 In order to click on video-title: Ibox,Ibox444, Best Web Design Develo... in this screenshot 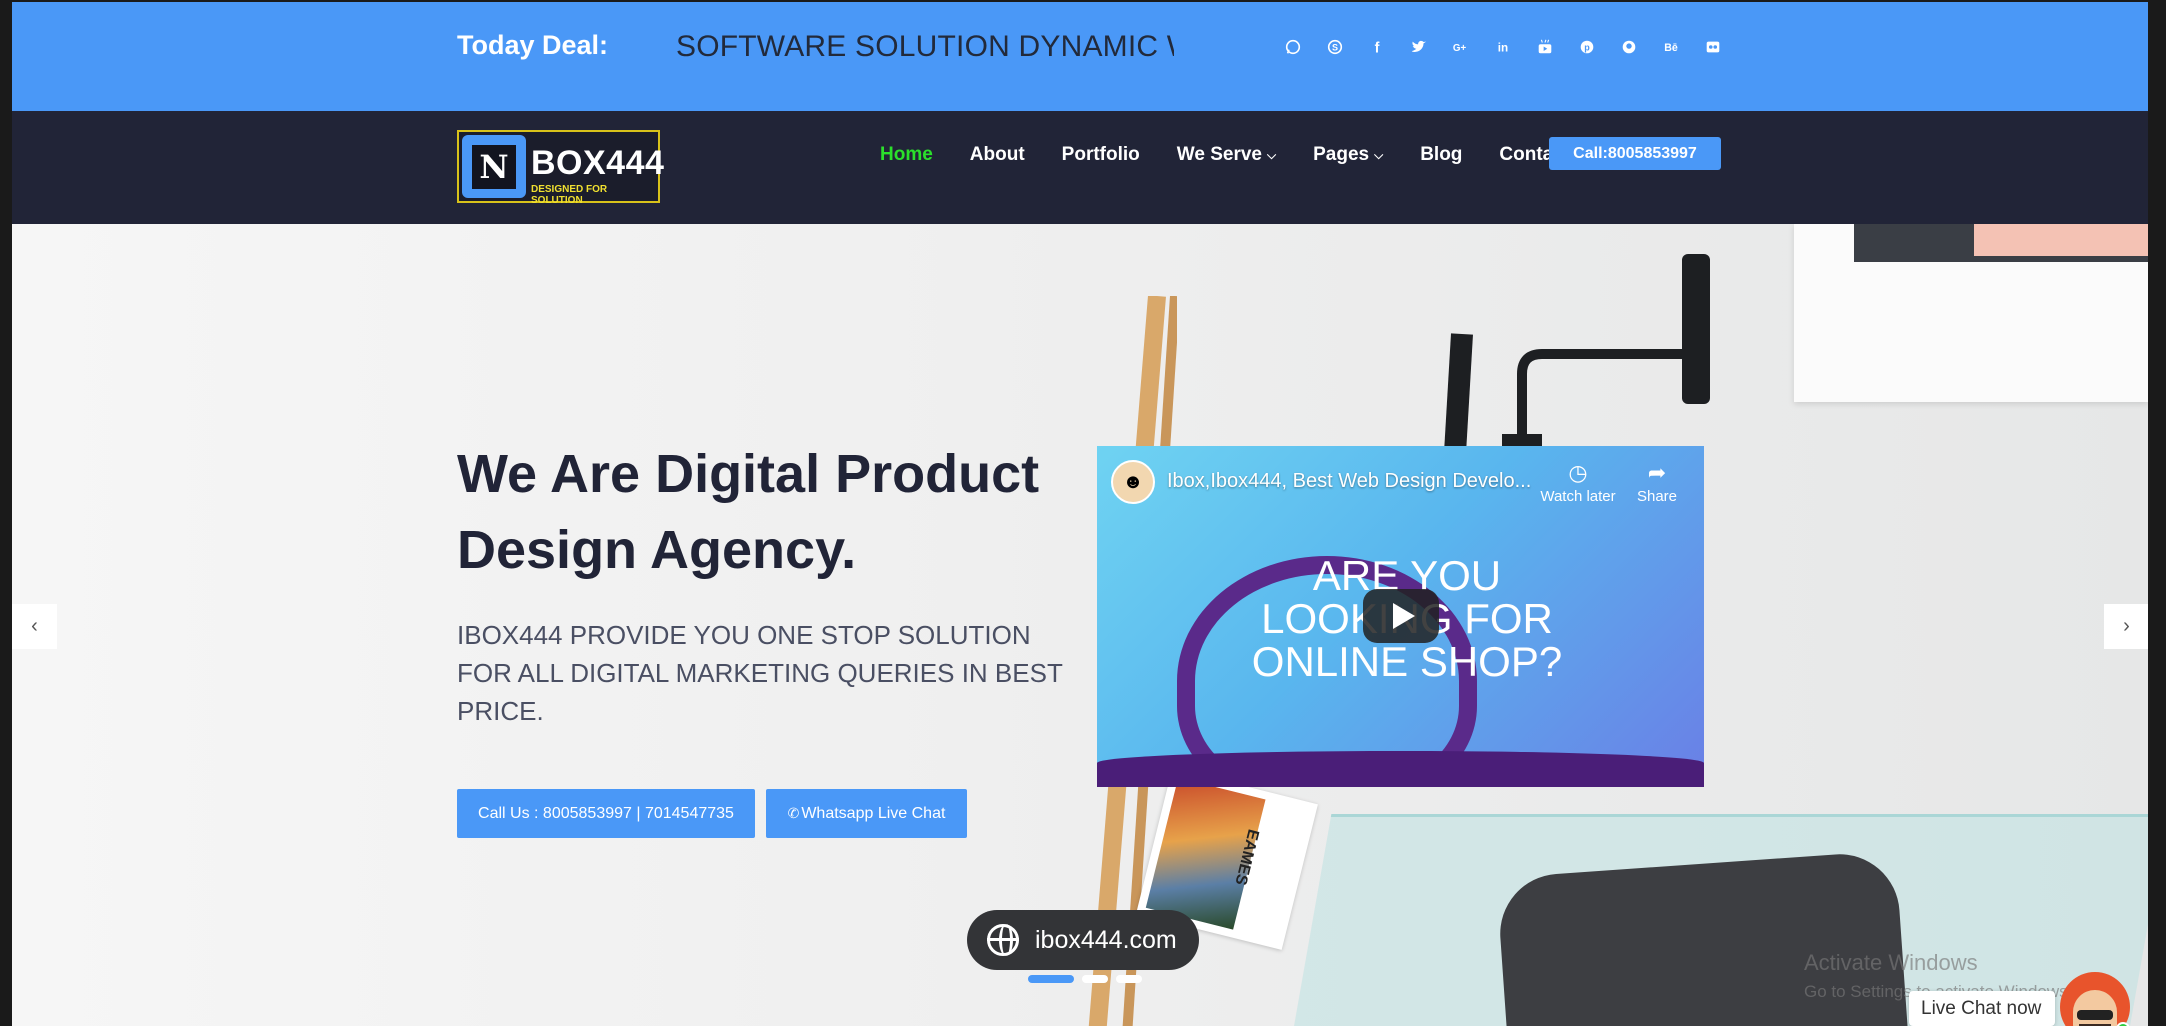, I will do `click(1349, 481)`.